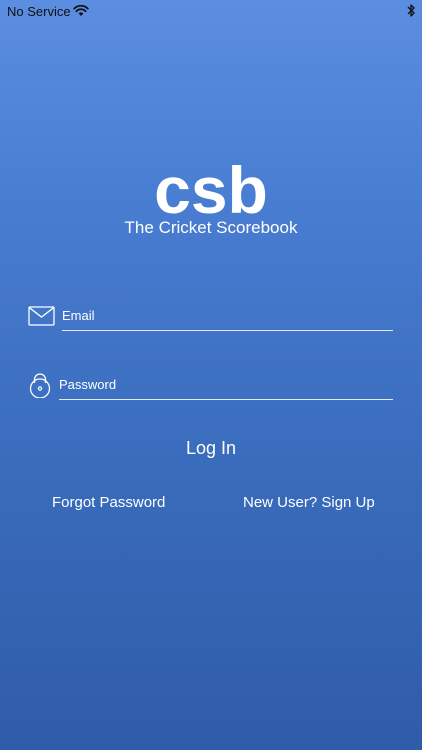 The width and height of the screenshot is (422, 750). What do you see at coordinates (227, 330) in the screenshot?
I see `email-underline` at bounding box center [227, 330].